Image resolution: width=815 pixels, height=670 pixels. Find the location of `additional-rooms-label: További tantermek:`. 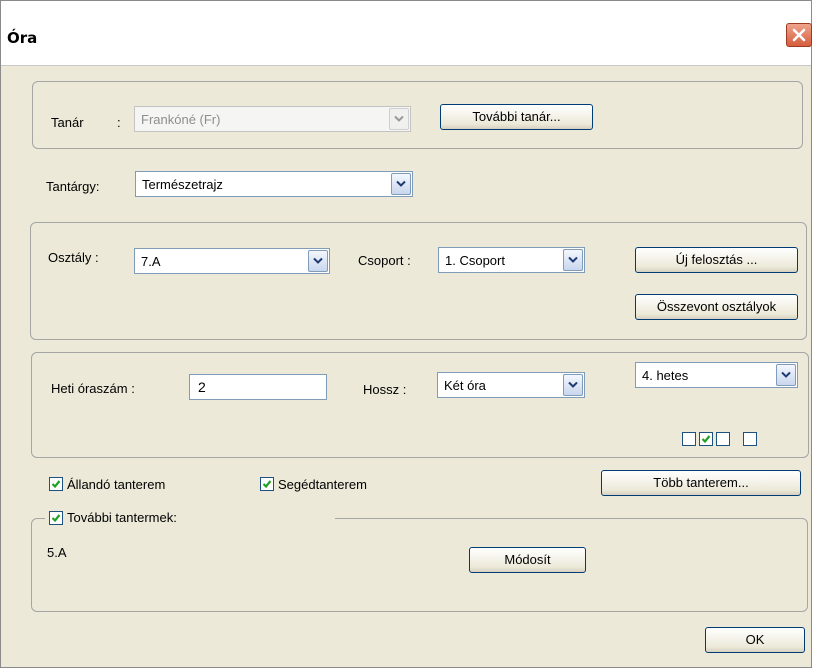

additional-rooms-label: További tantermek: is located at coordinates (122, 517).